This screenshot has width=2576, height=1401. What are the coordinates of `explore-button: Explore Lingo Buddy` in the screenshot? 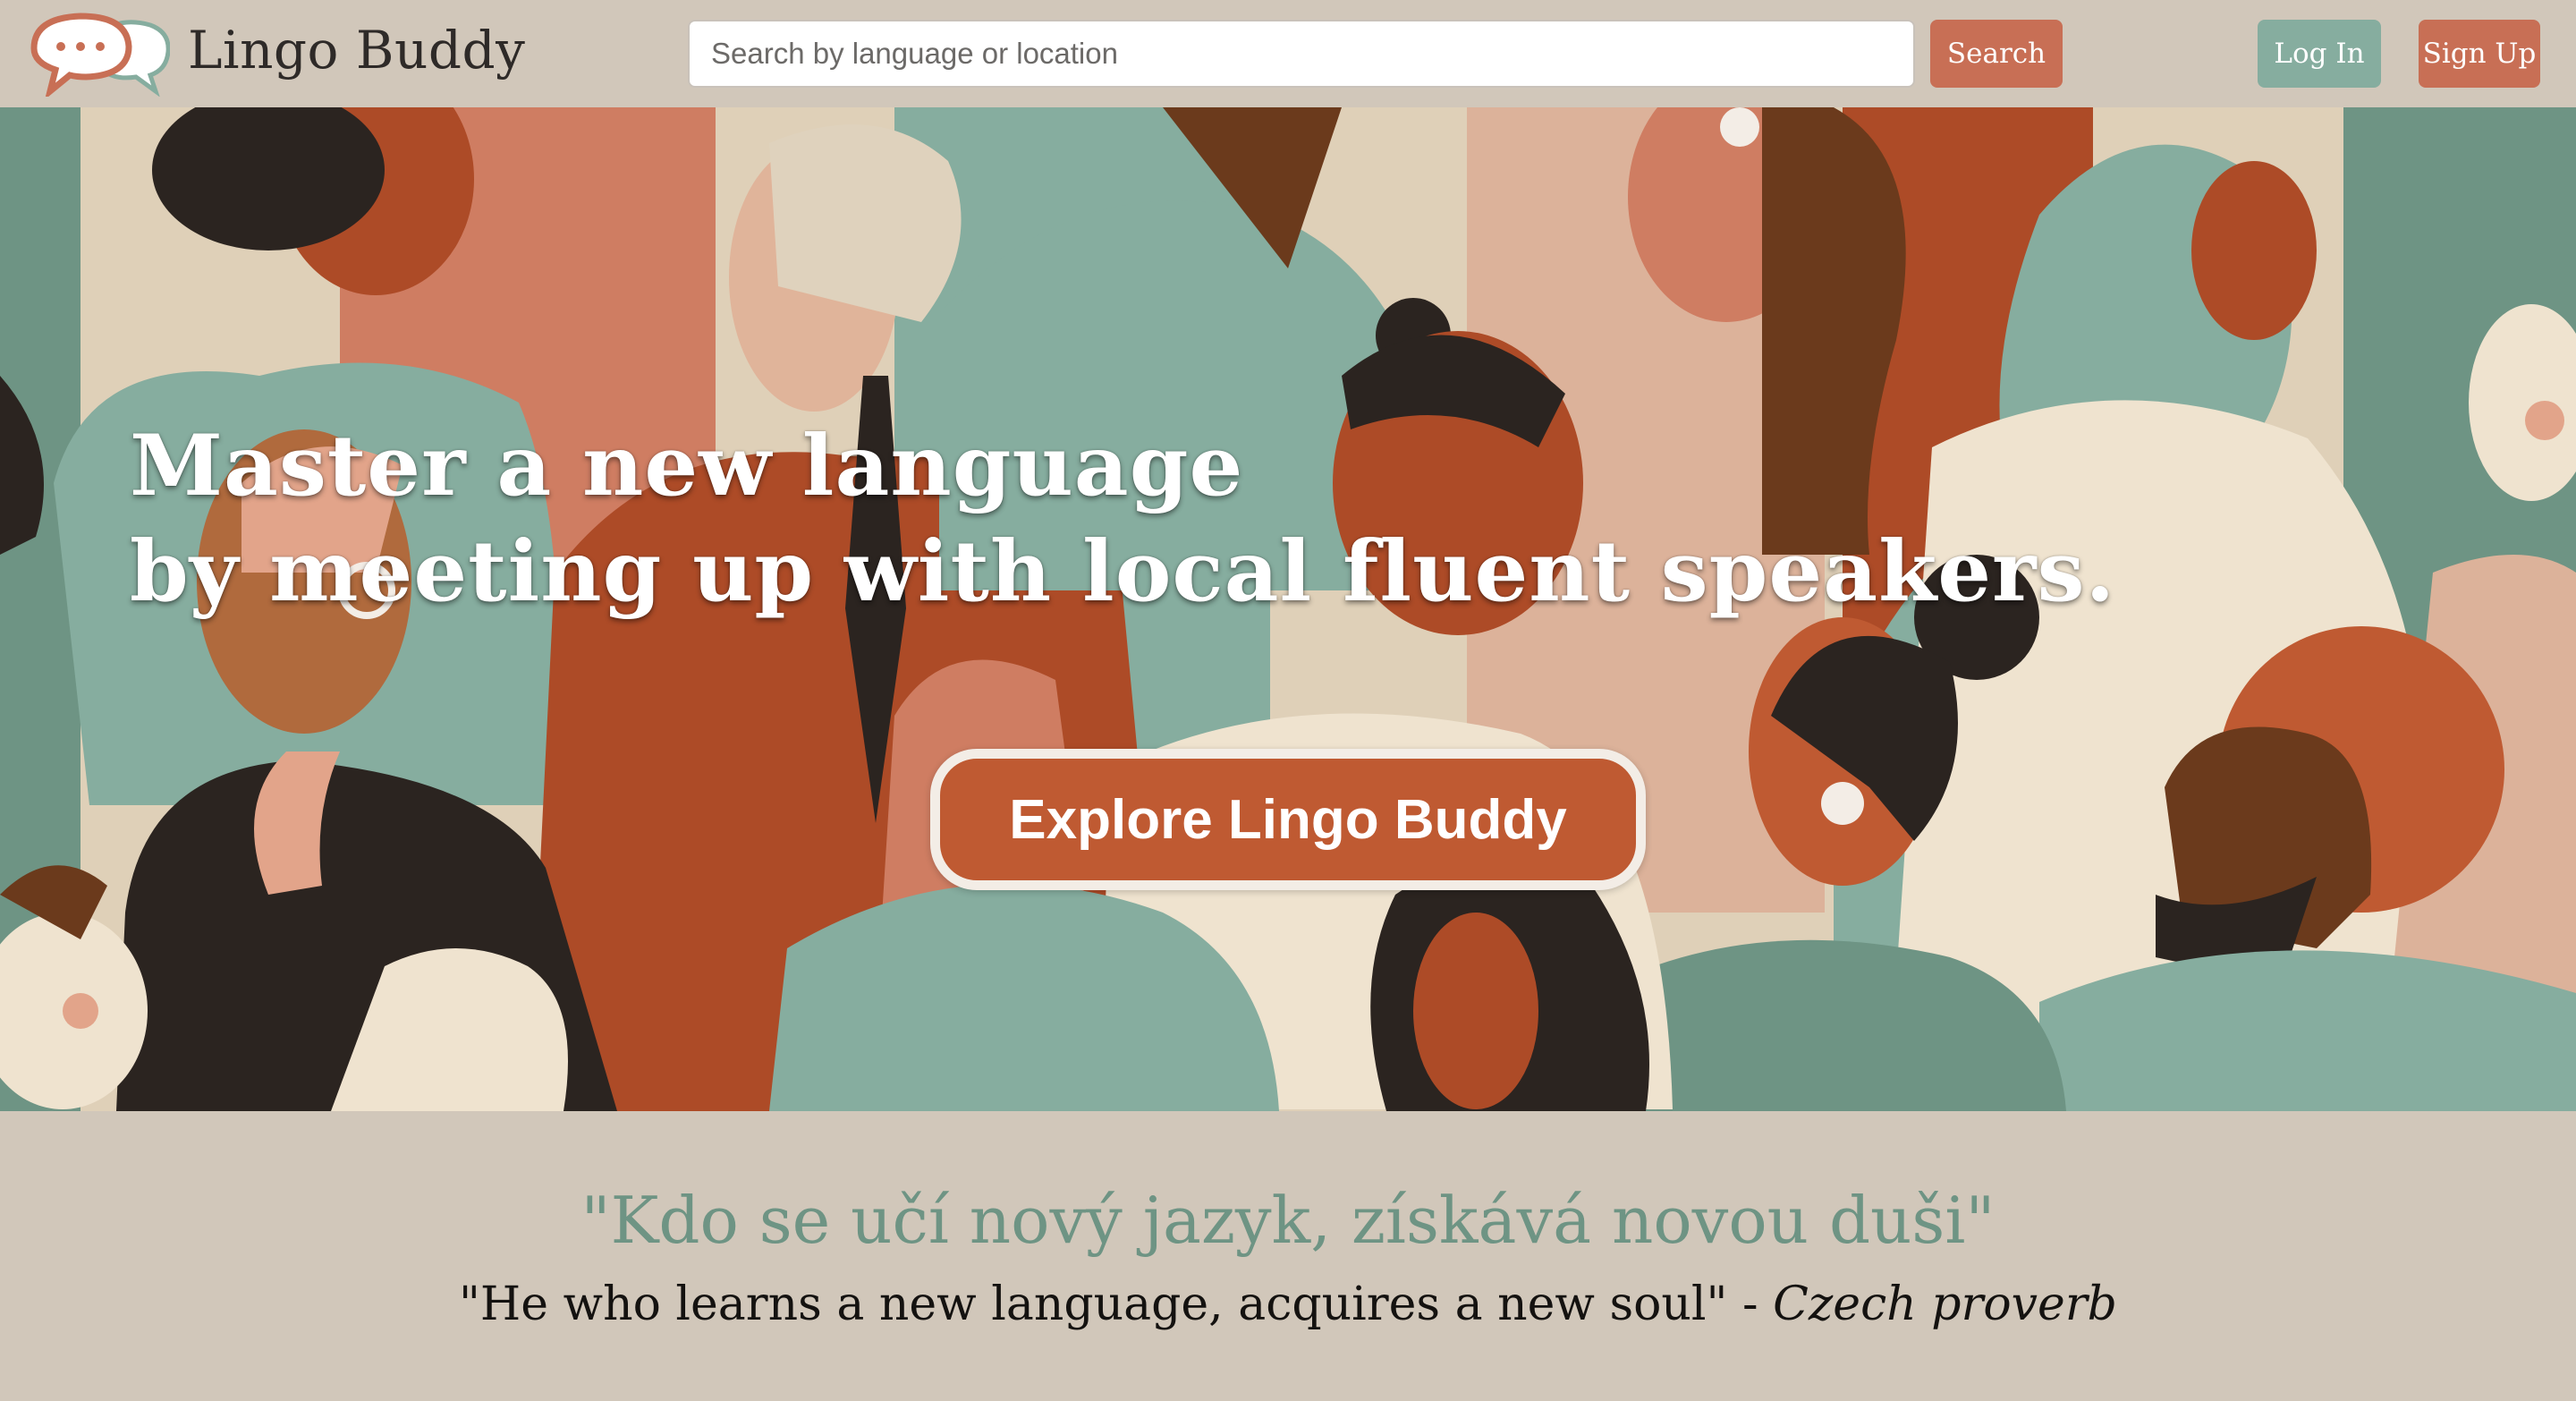 It's located at (1288, 819).